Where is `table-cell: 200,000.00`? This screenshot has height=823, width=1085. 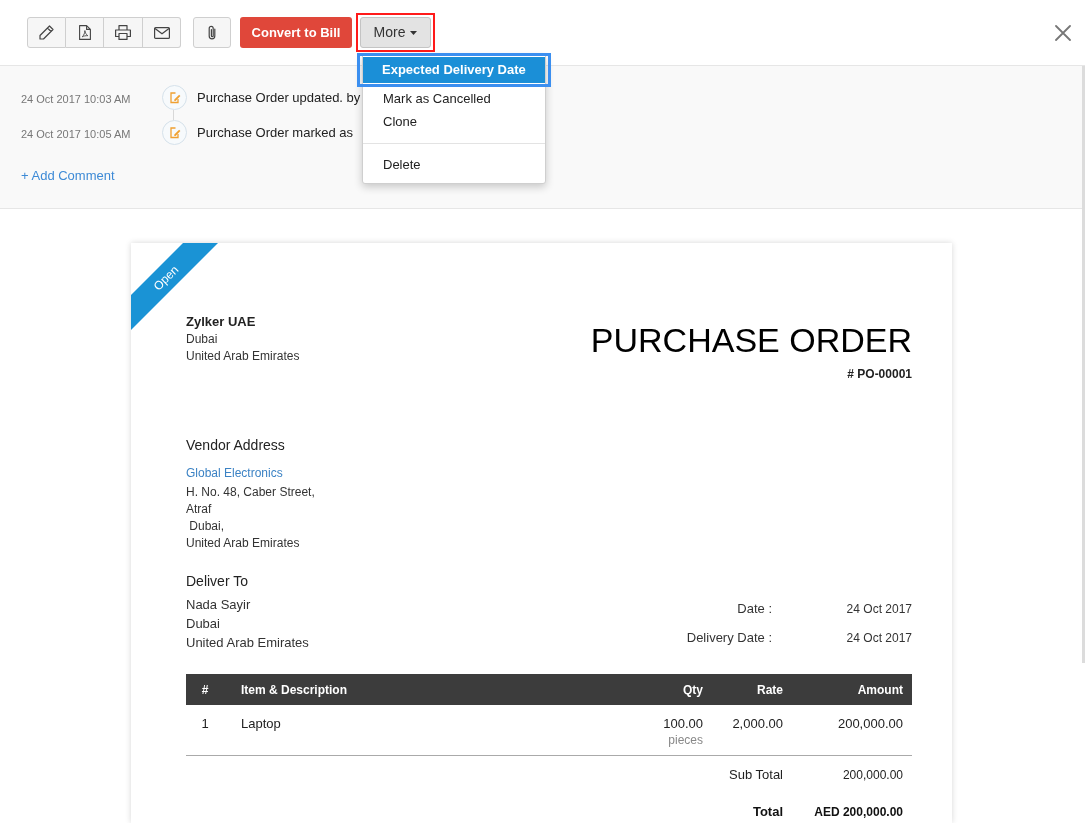 table-cell: 200,000.00 is located at coordinates (870, 723).